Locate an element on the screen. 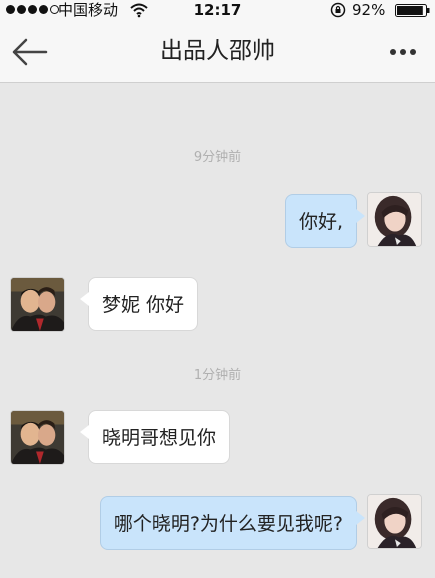  back-arrow-icon is located at coordinates (30, 52).